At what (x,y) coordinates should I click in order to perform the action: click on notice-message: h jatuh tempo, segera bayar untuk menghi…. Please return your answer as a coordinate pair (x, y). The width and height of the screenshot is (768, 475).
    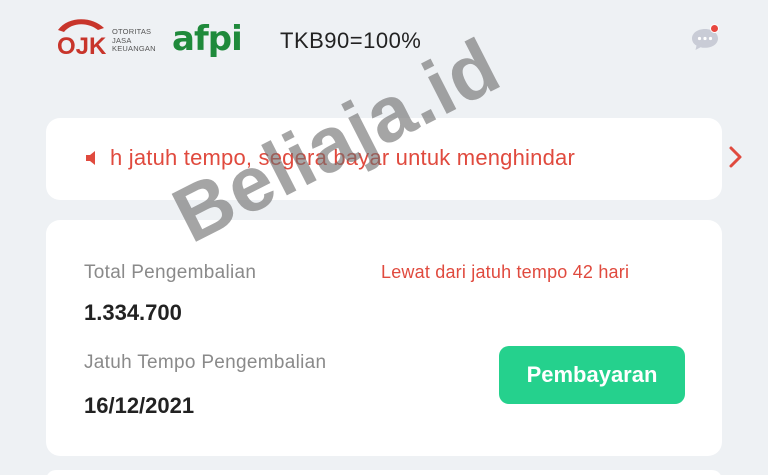
    Looking at the image, I should click on (342, 157).